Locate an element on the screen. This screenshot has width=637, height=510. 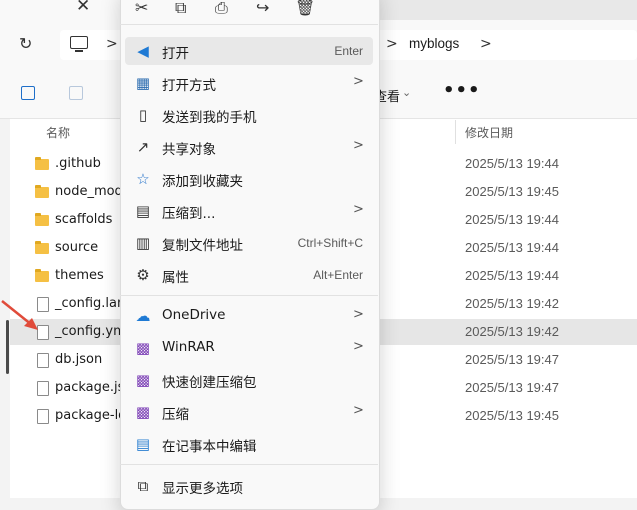
file-name: scaffolds is located at coordinates (84, 219).